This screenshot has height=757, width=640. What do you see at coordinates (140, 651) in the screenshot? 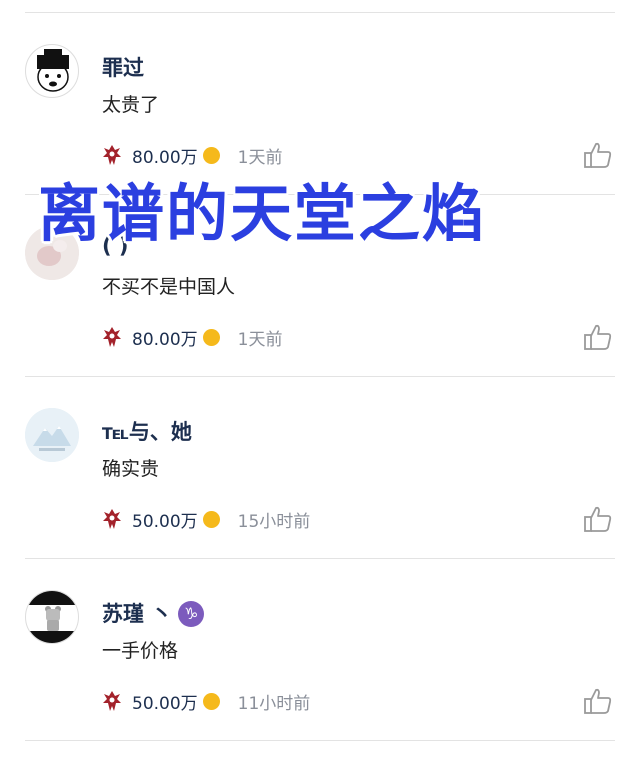
I see `comment-text: 一手价格` at bounding box center [140, 651].